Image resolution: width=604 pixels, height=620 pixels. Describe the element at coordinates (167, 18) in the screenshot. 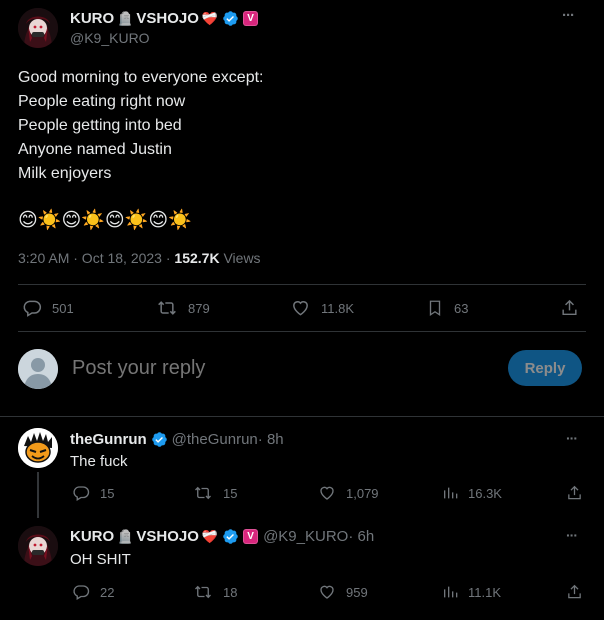

I see `author-name-suffix: VSHOJO` at that location.